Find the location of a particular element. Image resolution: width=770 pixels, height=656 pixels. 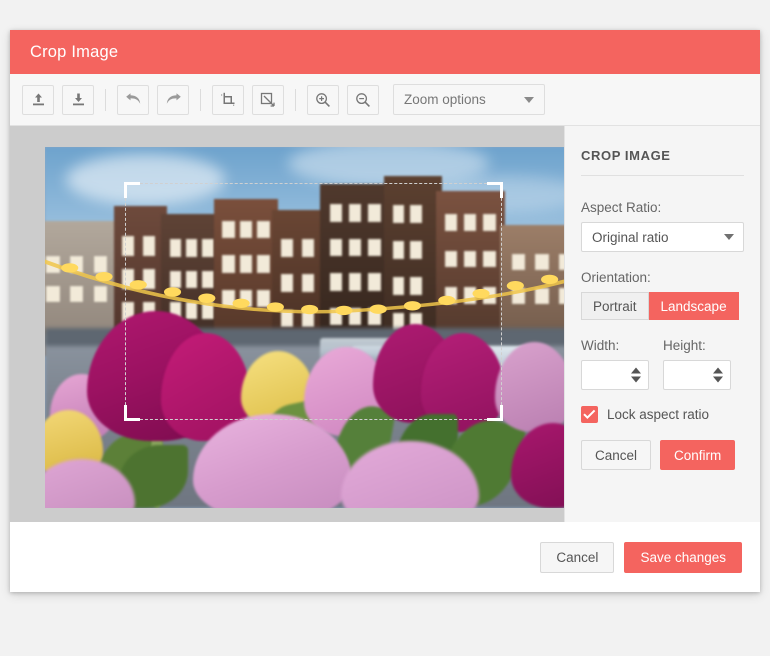

lock-aspect-row: Lock aspect ratio is located at coordinates (662, 414).